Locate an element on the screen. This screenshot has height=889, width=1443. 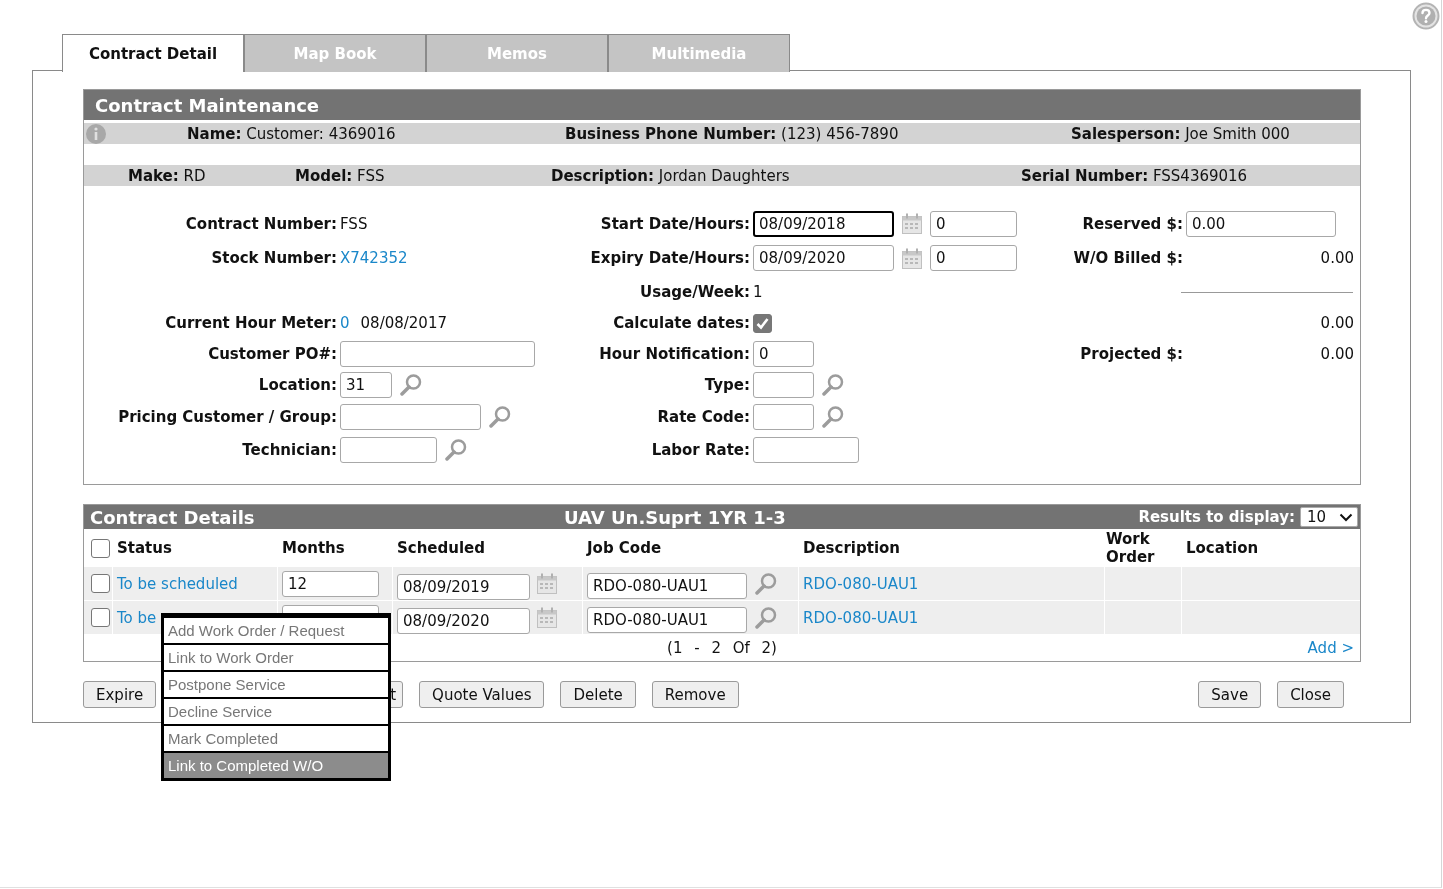
menu-item: Add Work Order / Request is located at coordinates (276, 629).